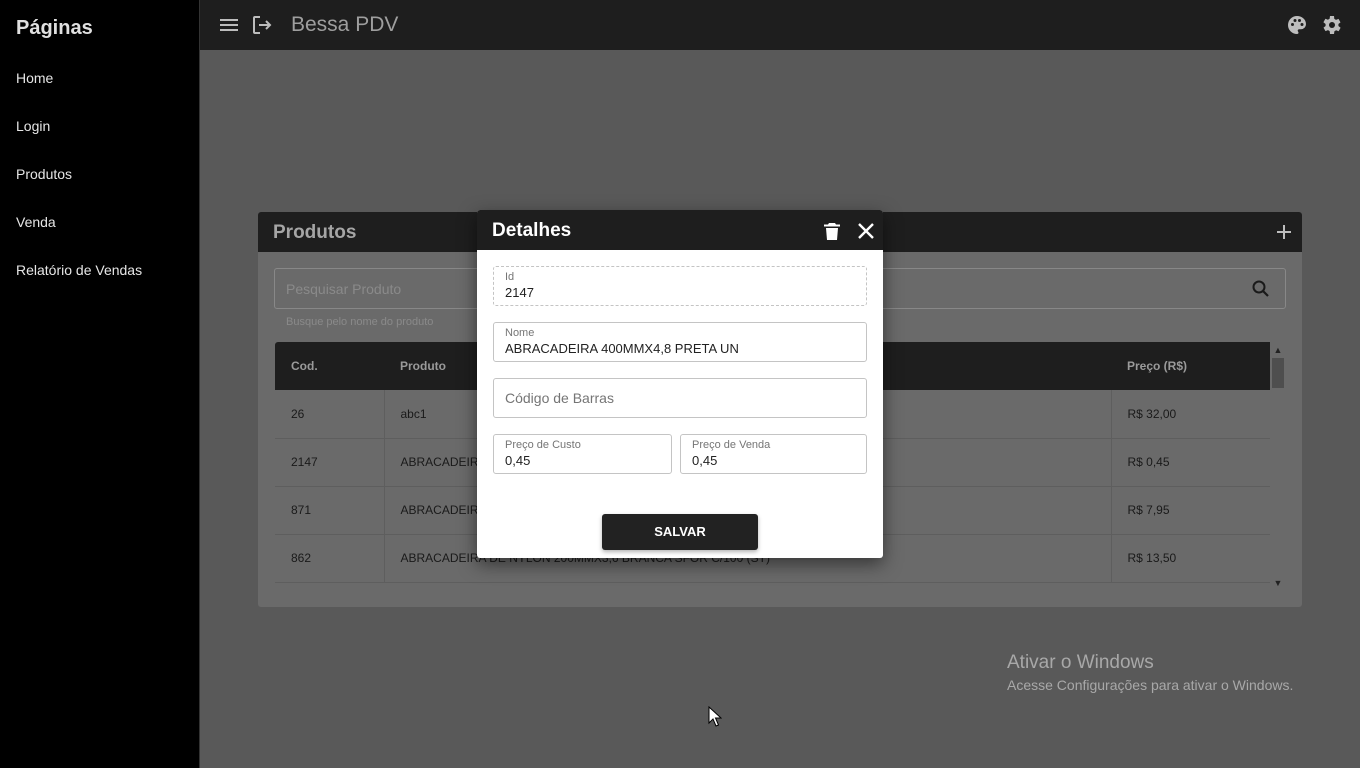 The image size is (1360, 768). Describe the element at coordinates (229, 25) in the screenshot. I see `menu-icon` at that location.